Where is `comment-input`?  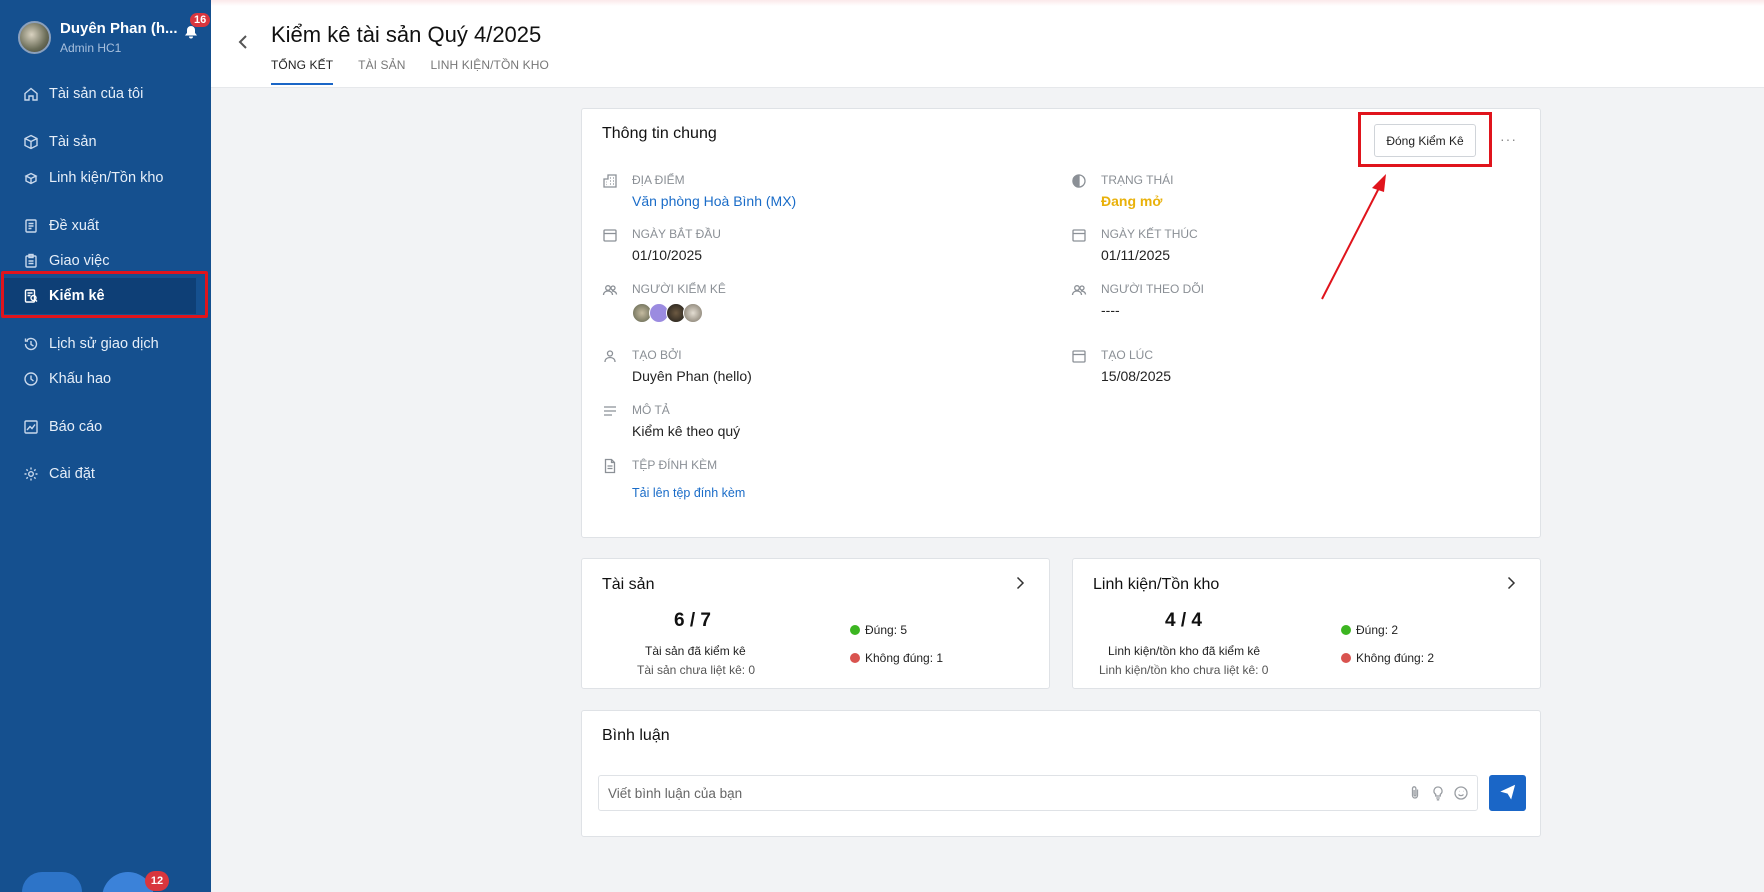 comment-input is located at coordinates (1038, 793).